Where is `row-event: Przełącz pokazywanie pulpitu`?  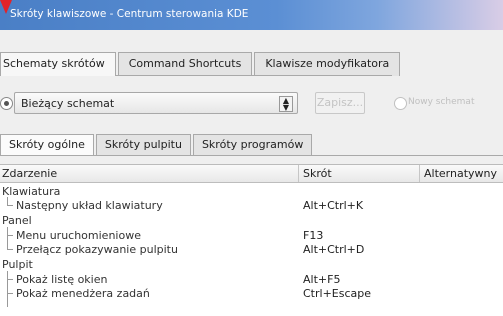
row-event: Przełącz pokazywanie pulpitu is located at coordinates (97, 249).